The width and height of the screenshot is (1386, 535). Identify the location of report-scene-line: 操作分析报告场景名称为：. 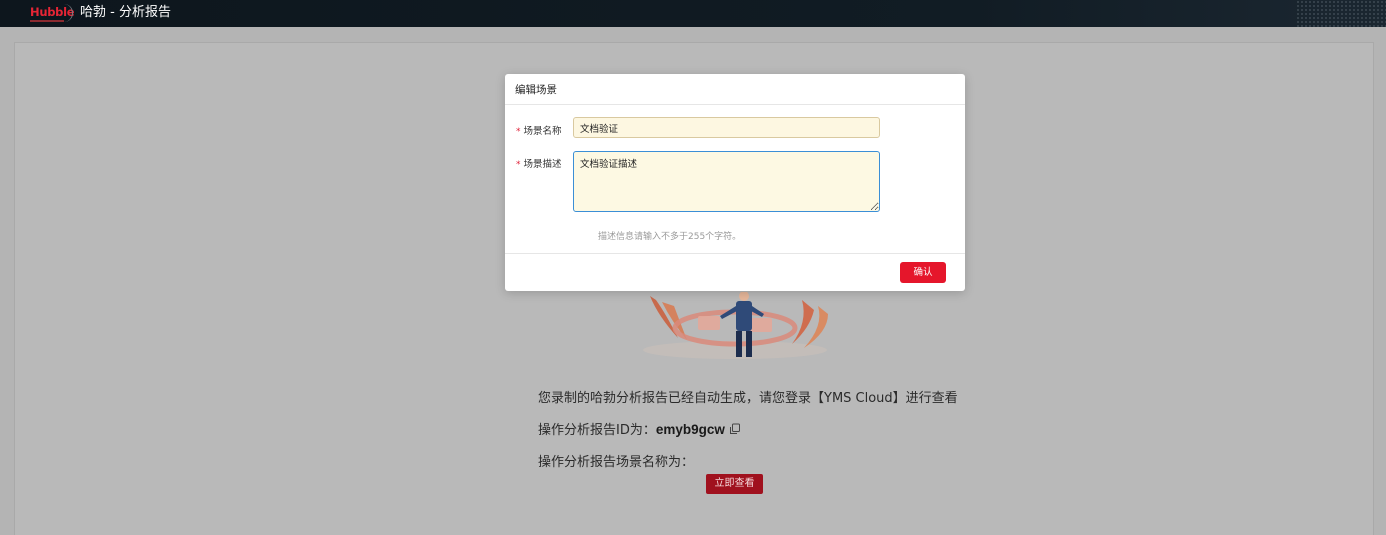
(616, 460).